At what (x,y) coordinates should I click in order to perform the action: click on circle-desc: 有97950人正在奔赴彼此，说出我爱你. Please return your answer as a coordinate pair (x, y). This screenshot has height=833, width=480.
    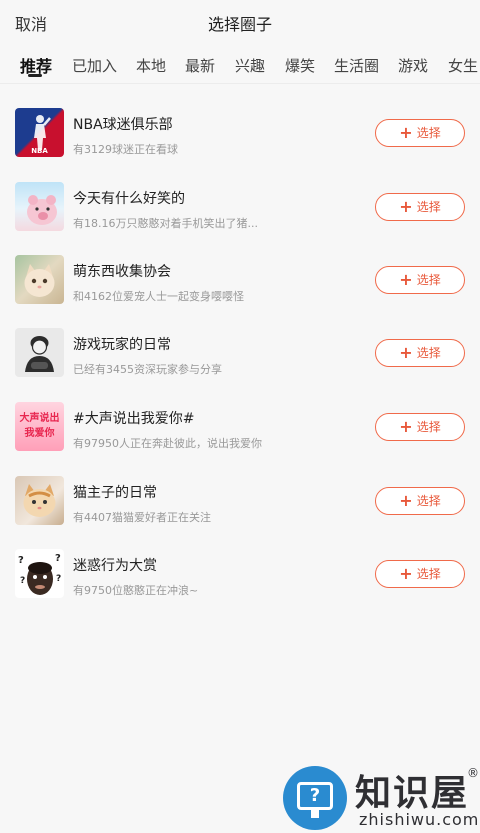
    Looking at the image, I should click on (167, 443).